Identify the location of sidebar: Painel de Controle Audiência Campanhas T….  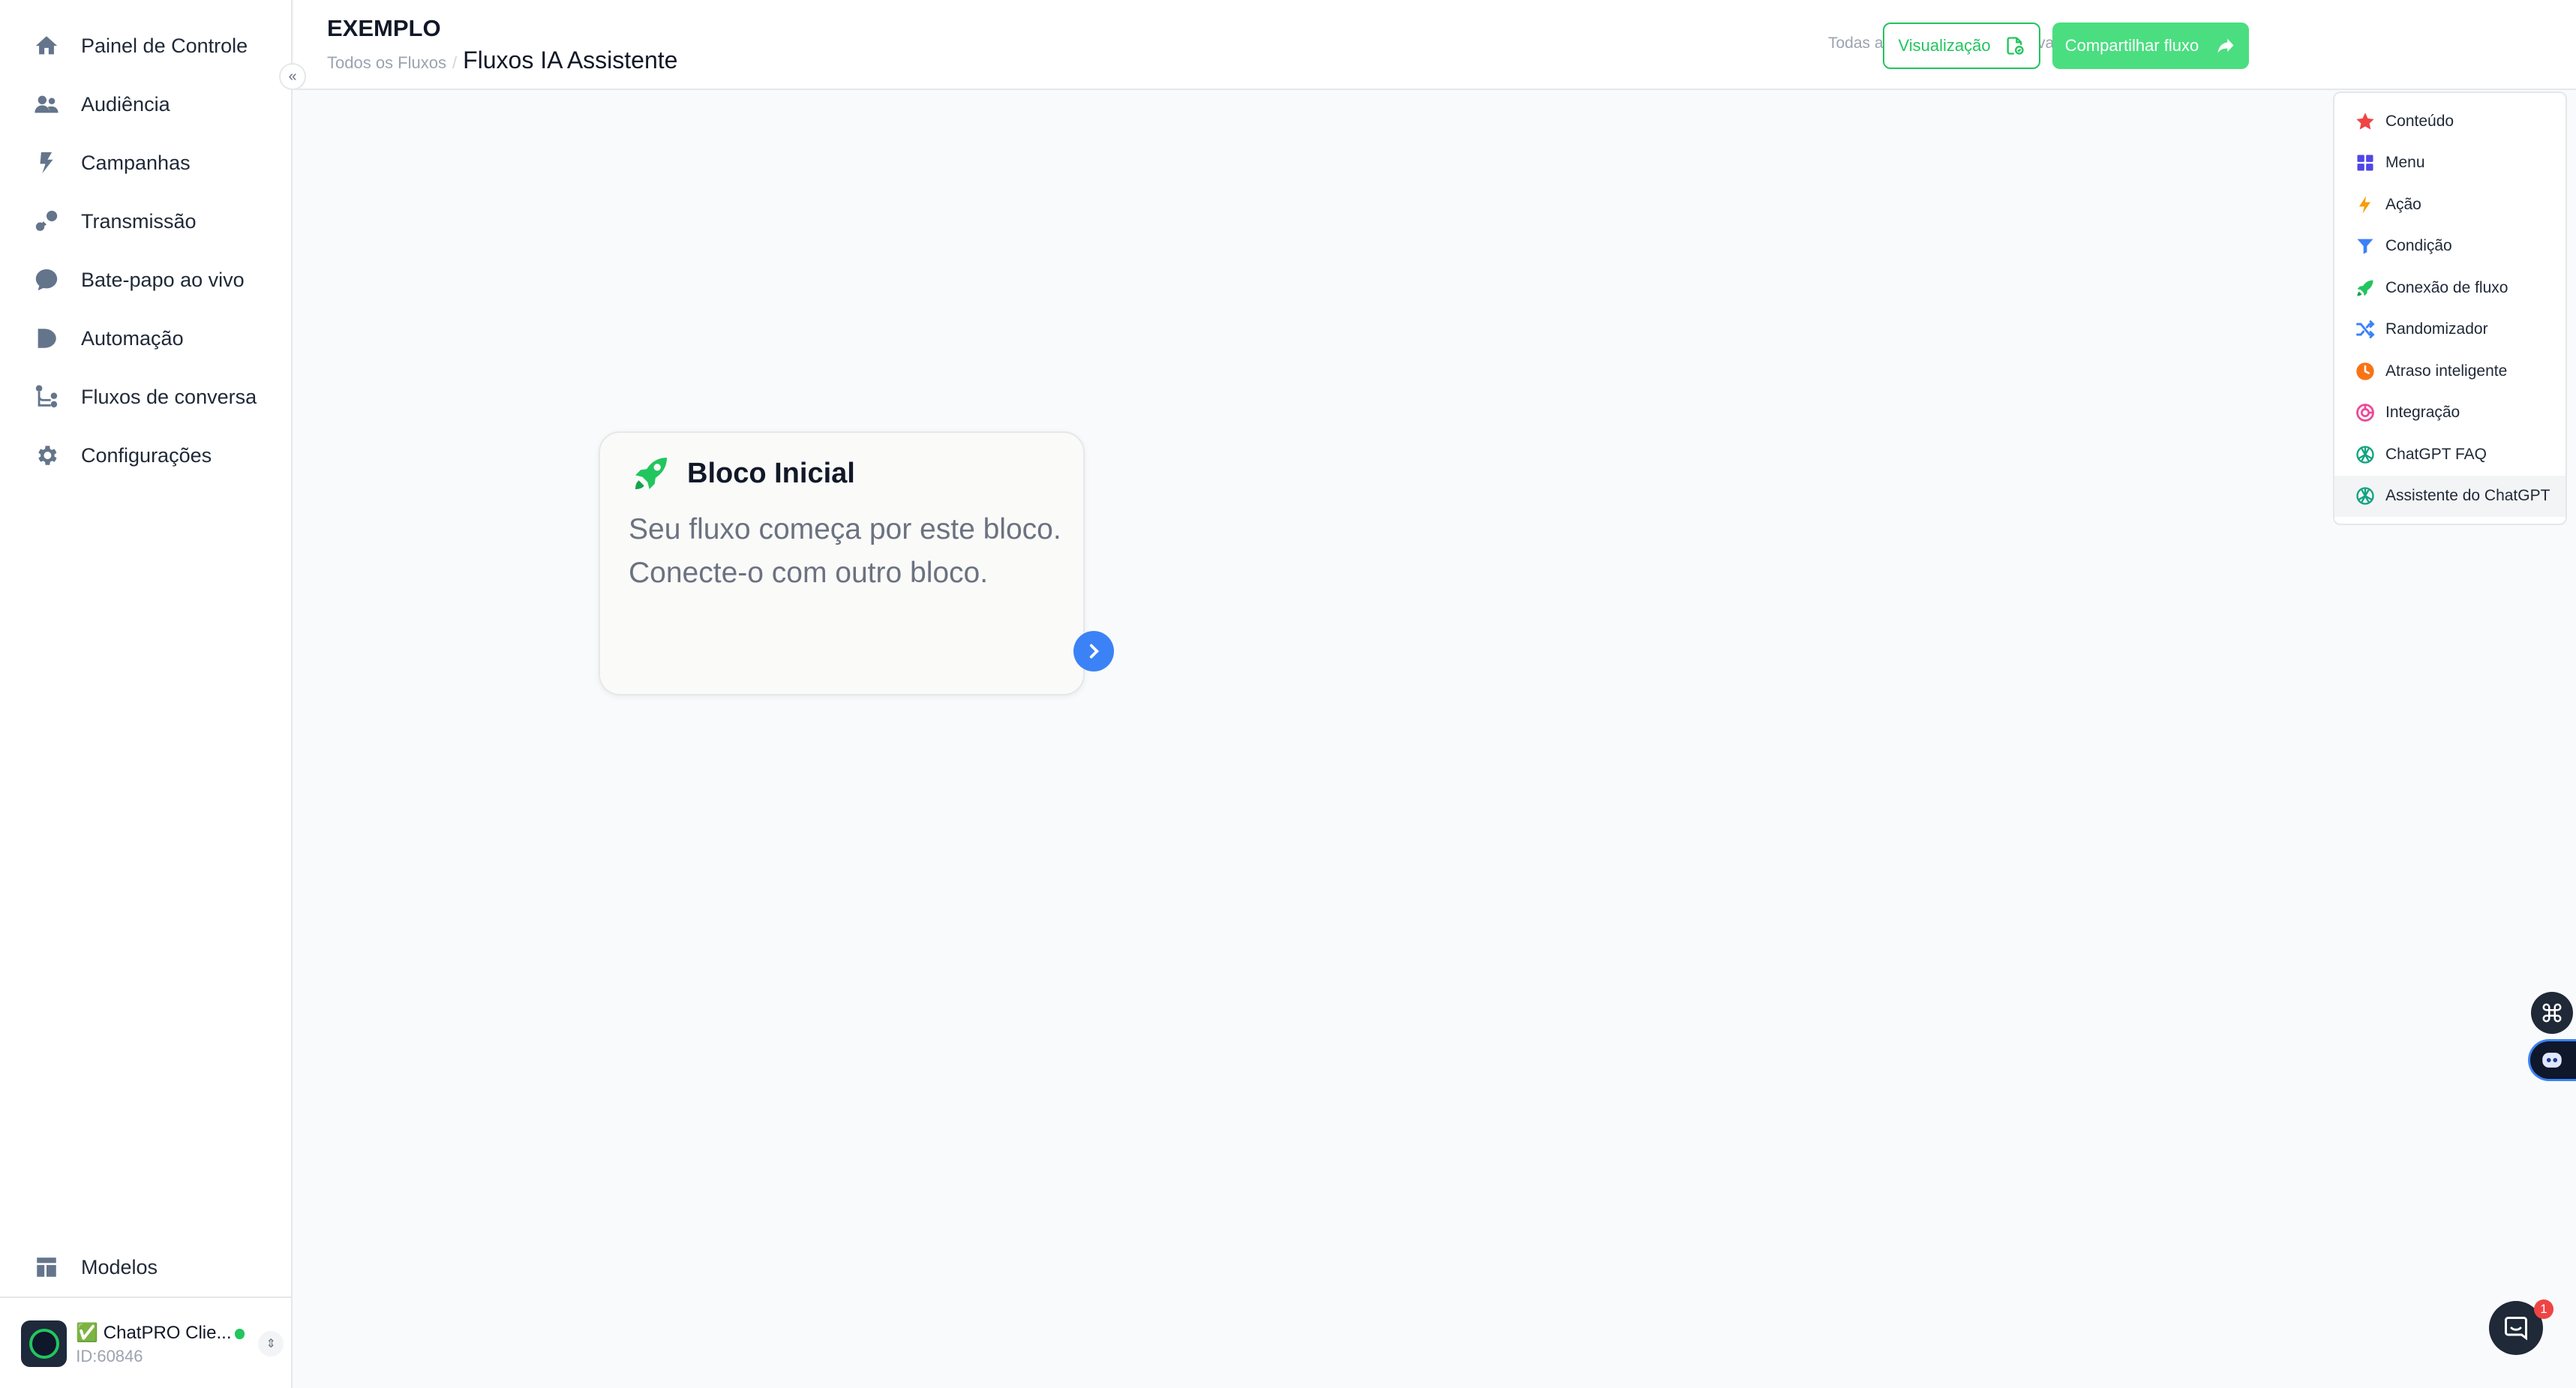
(146, 694).